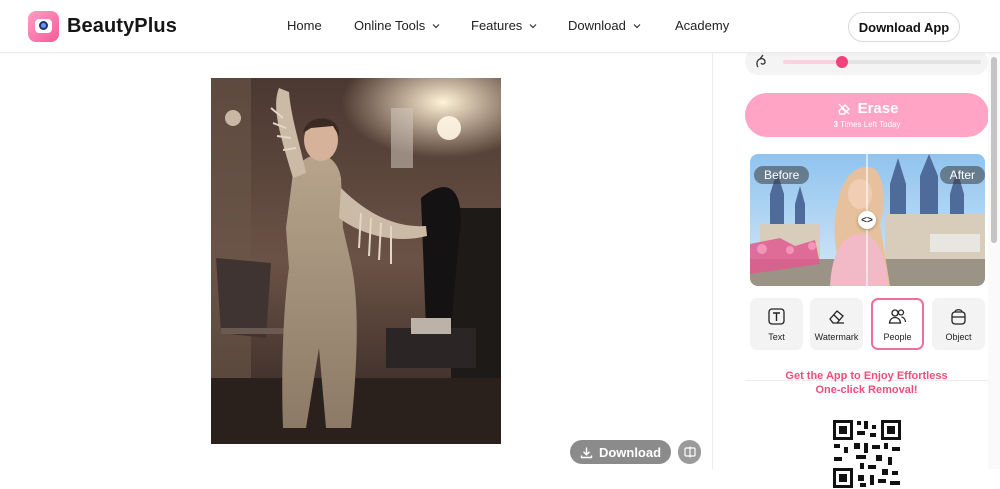  I want to click on erase-icon, so click(843, 109).